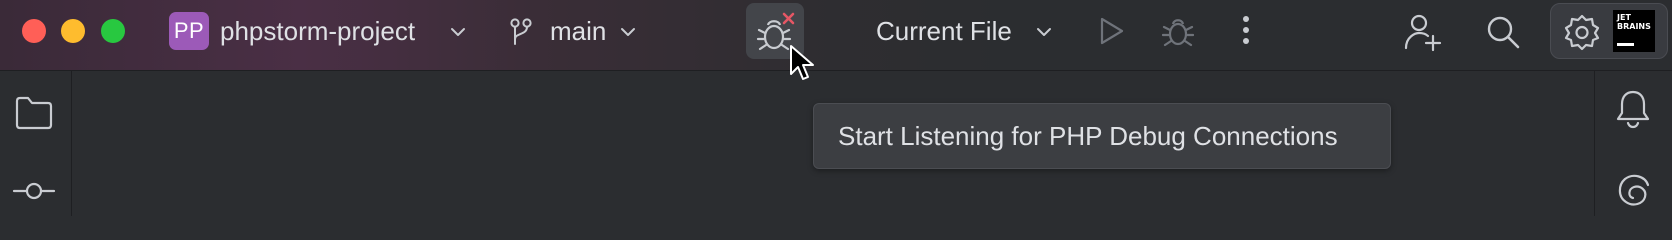  I want to click on search-icon, so click(1503, 32).